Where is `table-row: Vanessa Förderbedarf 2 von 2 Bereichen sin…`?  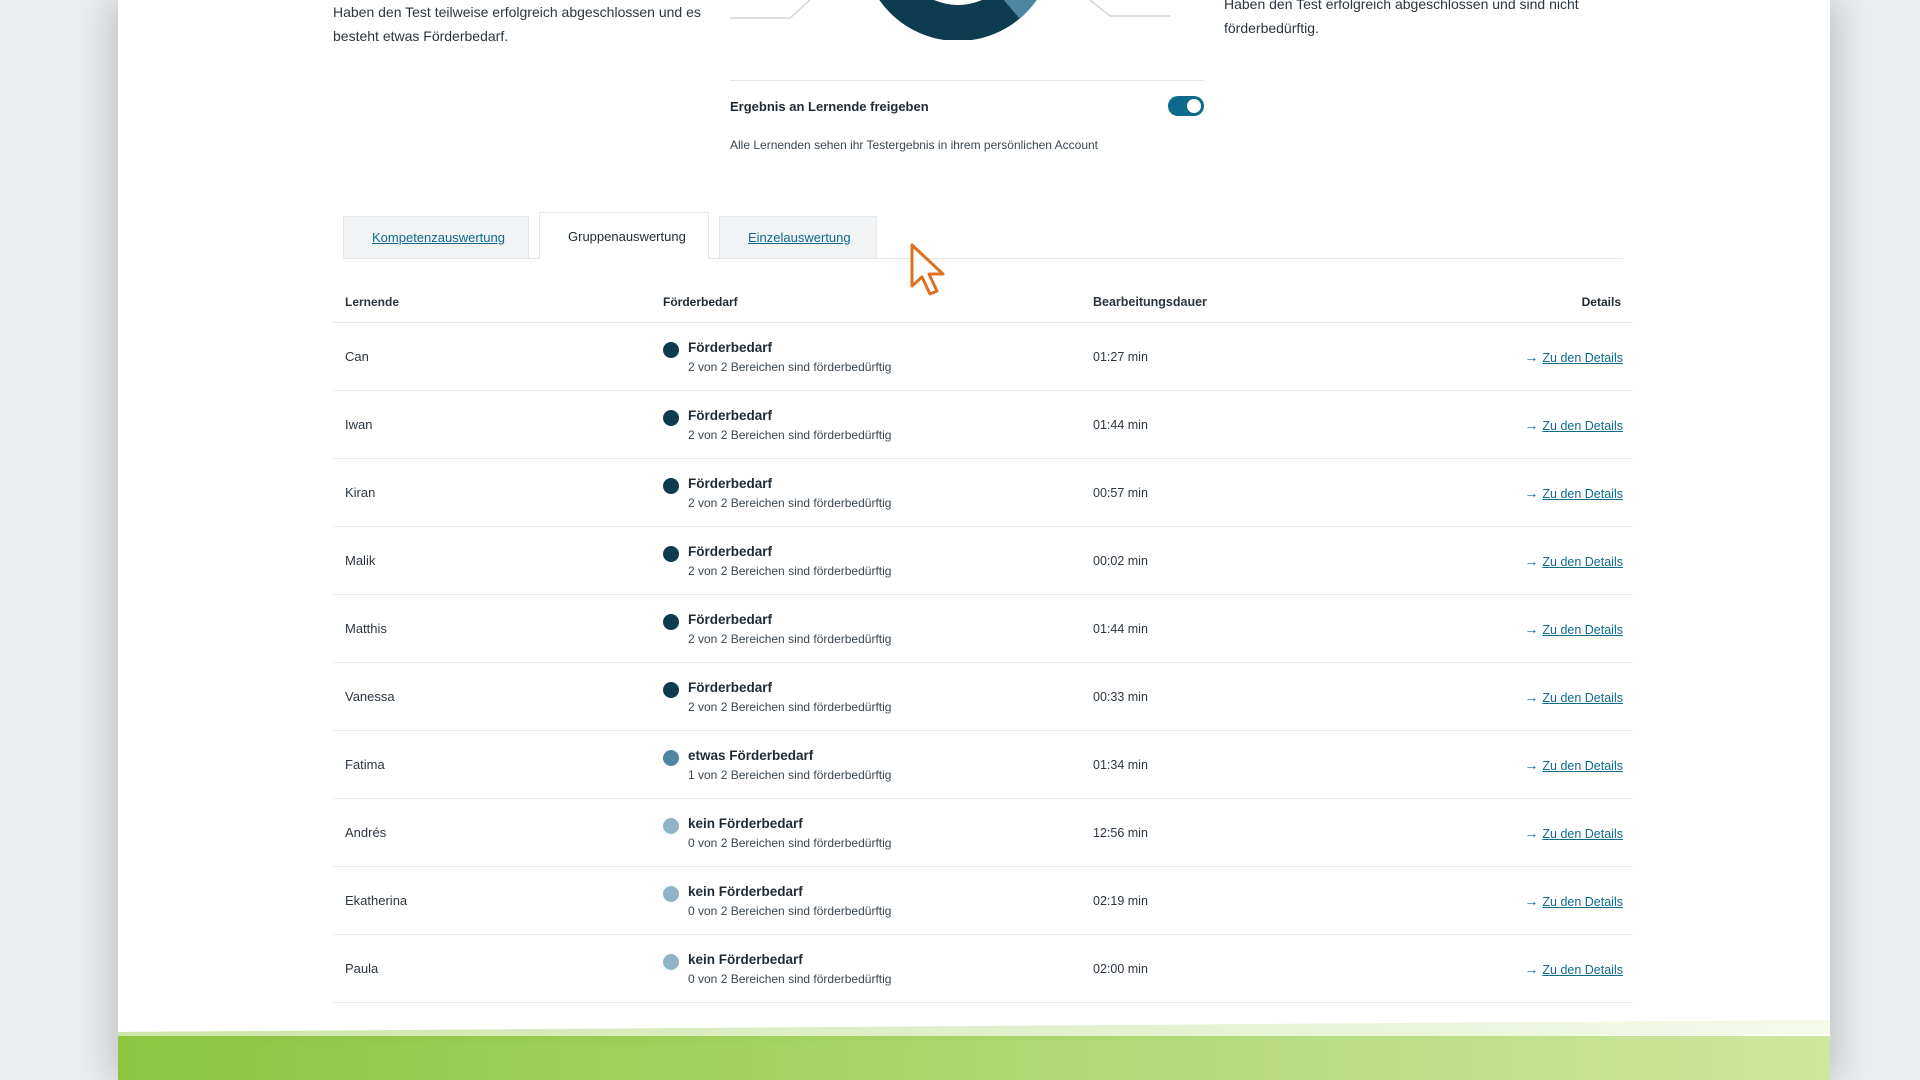 table-row: Vanessa Förderbedarf 2 von 2 Bereichen sin… is located at coordinates (983, 697).